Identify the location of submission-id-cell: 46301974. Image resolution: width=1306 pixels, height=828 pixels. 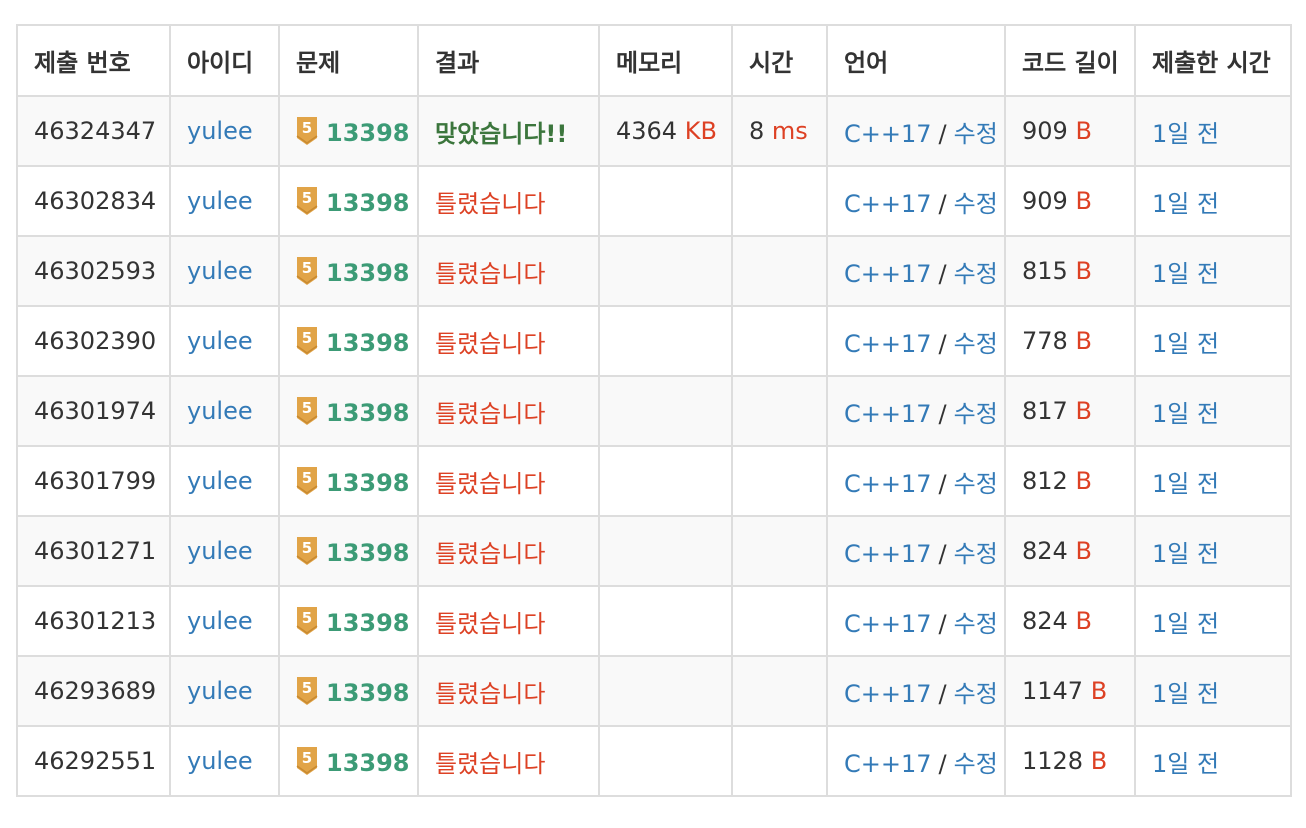
(93, 411).